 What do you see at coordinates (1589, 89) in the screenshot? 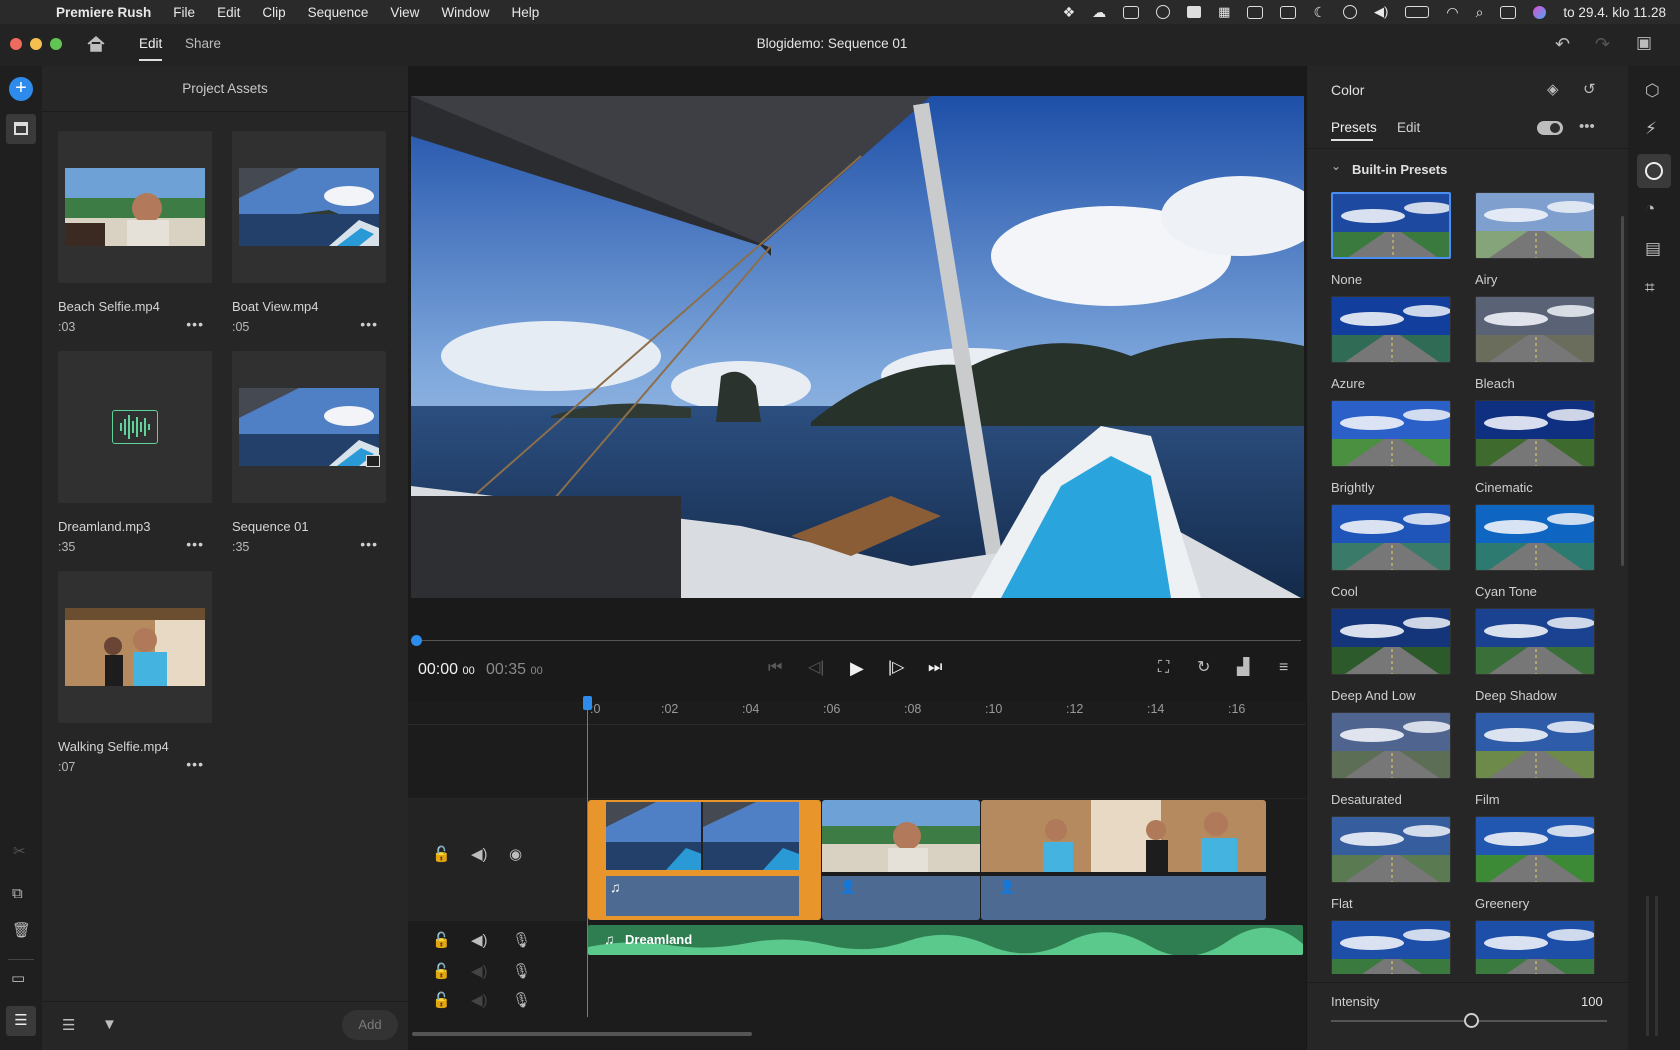
I see `reset-icon: ↺` at bounding box center [1589, 89].